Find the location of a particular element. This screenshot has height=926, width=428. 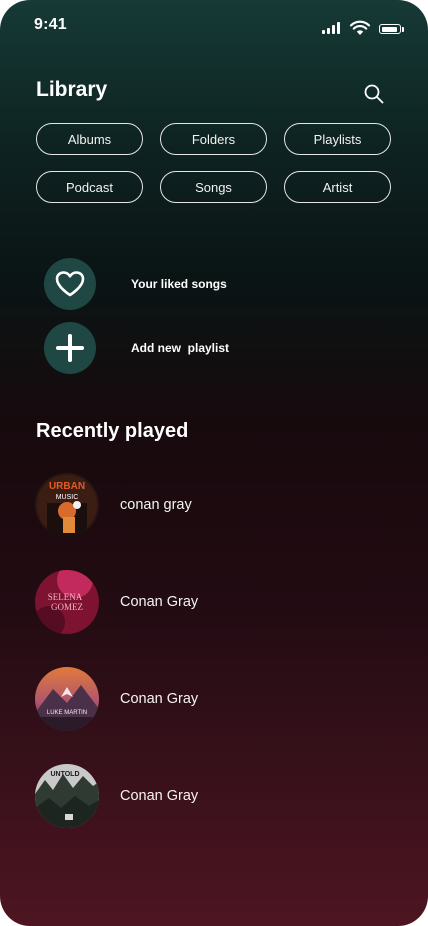

page-title: Library is located at coordinates (72, 89).